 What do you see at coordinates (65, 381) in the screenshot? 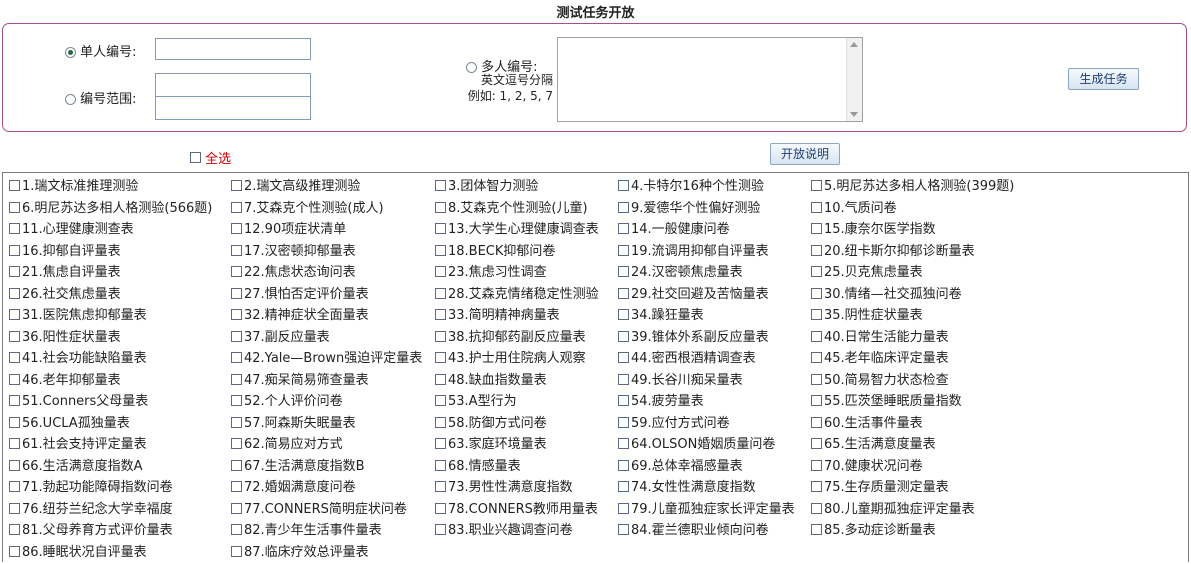
I see `test-item: 46.老年抑郁量表` at bounding box center [65, 381].